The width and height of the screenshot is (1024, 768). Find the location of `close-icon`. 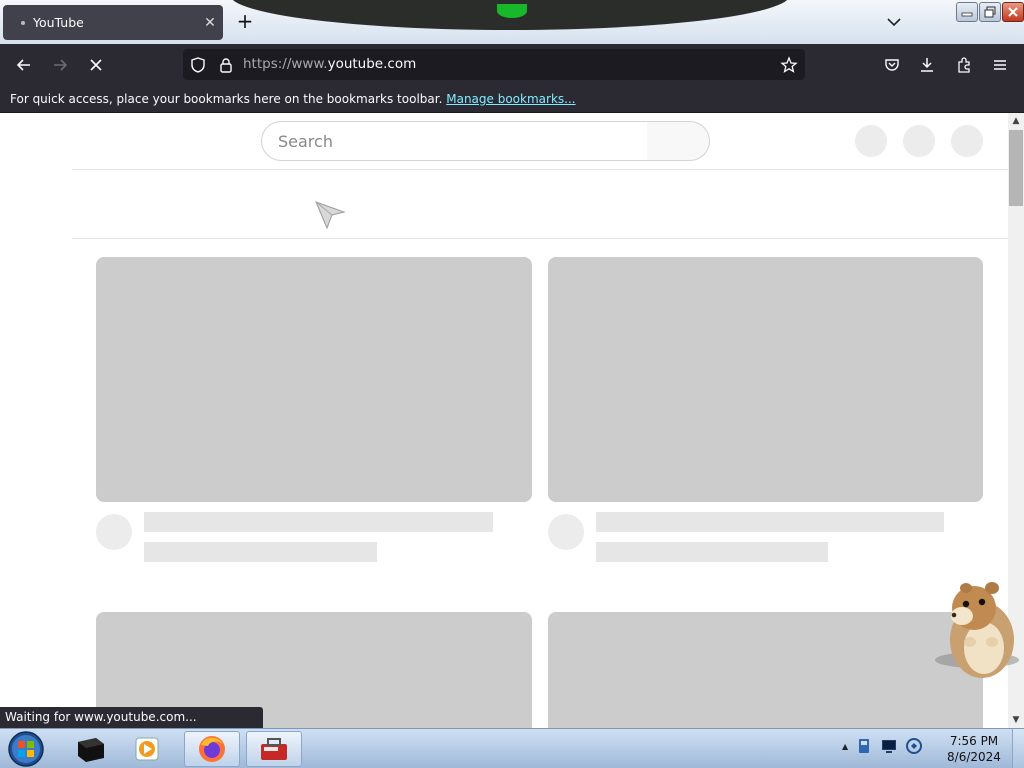

close-icon is located at coordinates (1013, 12).